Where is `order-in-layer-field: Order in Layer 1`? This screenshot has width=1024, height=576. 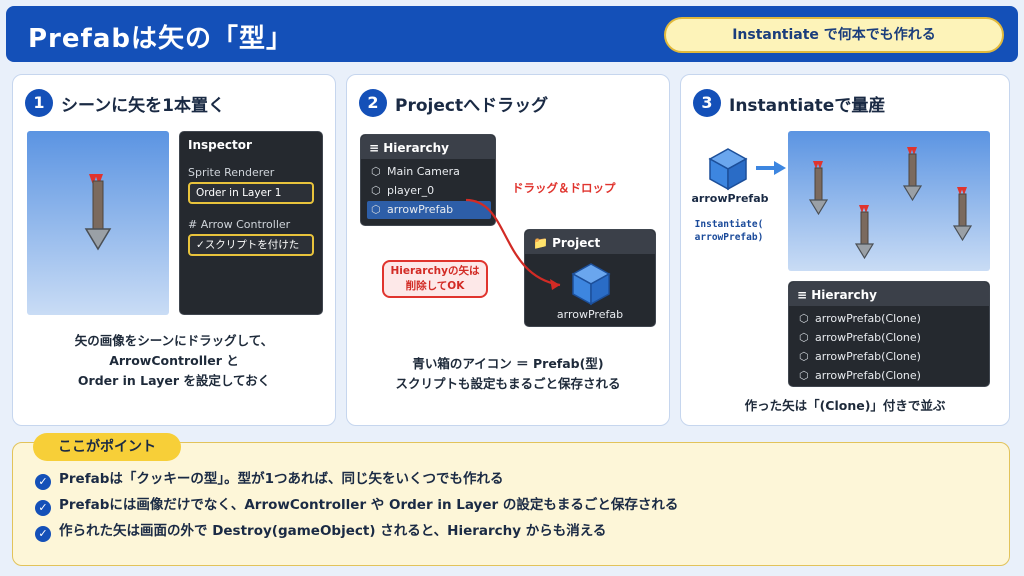
order-in-layer-field: Order in Layer 1 is located at coordinates (251, 193).